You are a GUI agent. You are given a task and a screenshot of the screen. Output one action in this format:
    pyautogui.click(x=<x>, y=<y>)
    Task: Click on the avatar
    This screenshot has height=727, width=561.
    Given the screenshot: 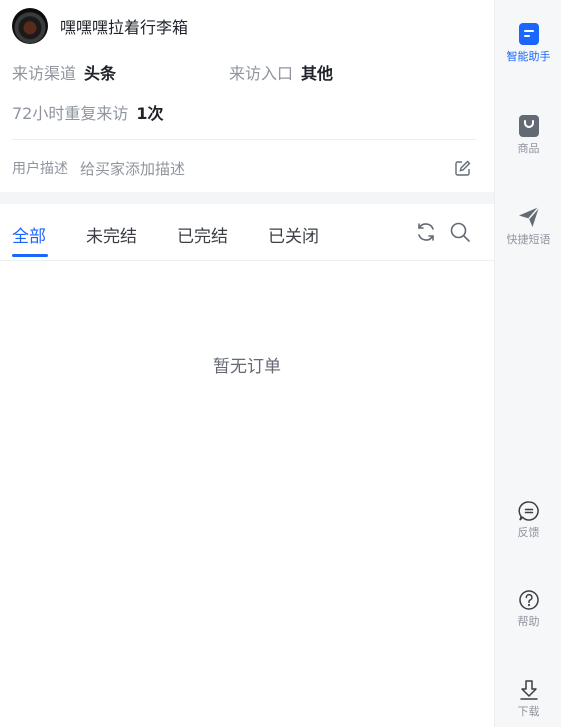 What is the action you would take?
    pyautogui.click(x=30, y=26)
    